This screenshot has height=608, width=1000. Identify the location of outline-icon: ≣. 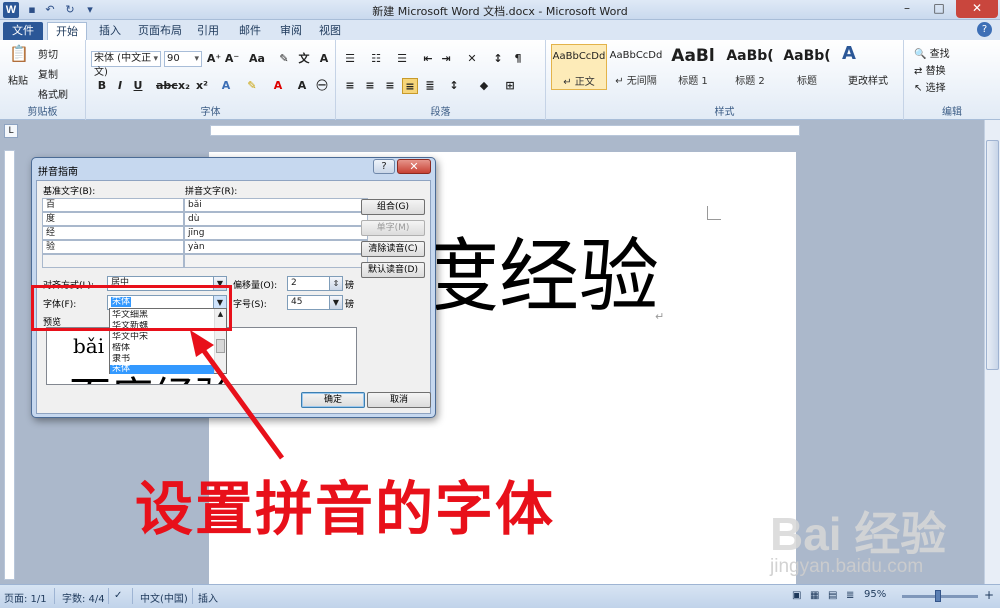
(850, 595).